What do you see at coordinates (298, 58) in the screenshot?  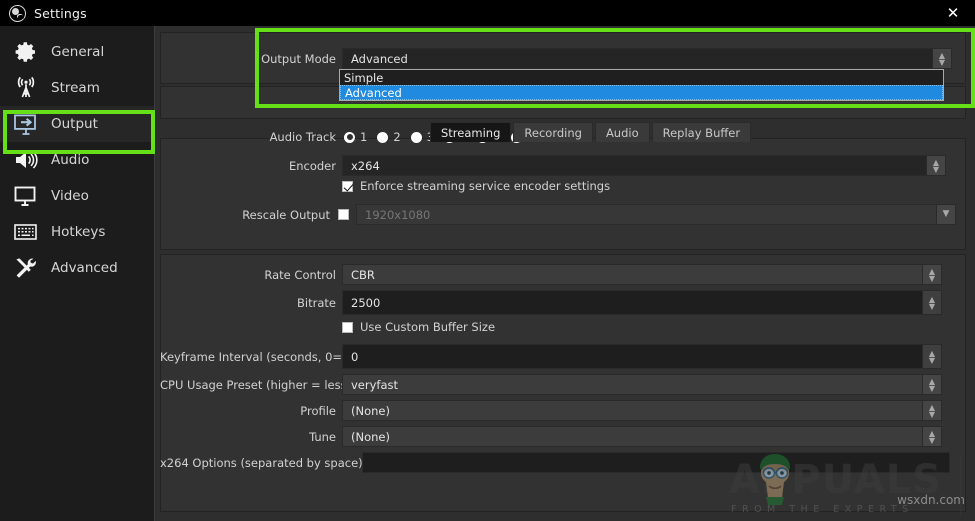 I see `output-mode-label: Output Mode` at bounding box center [298, 58].